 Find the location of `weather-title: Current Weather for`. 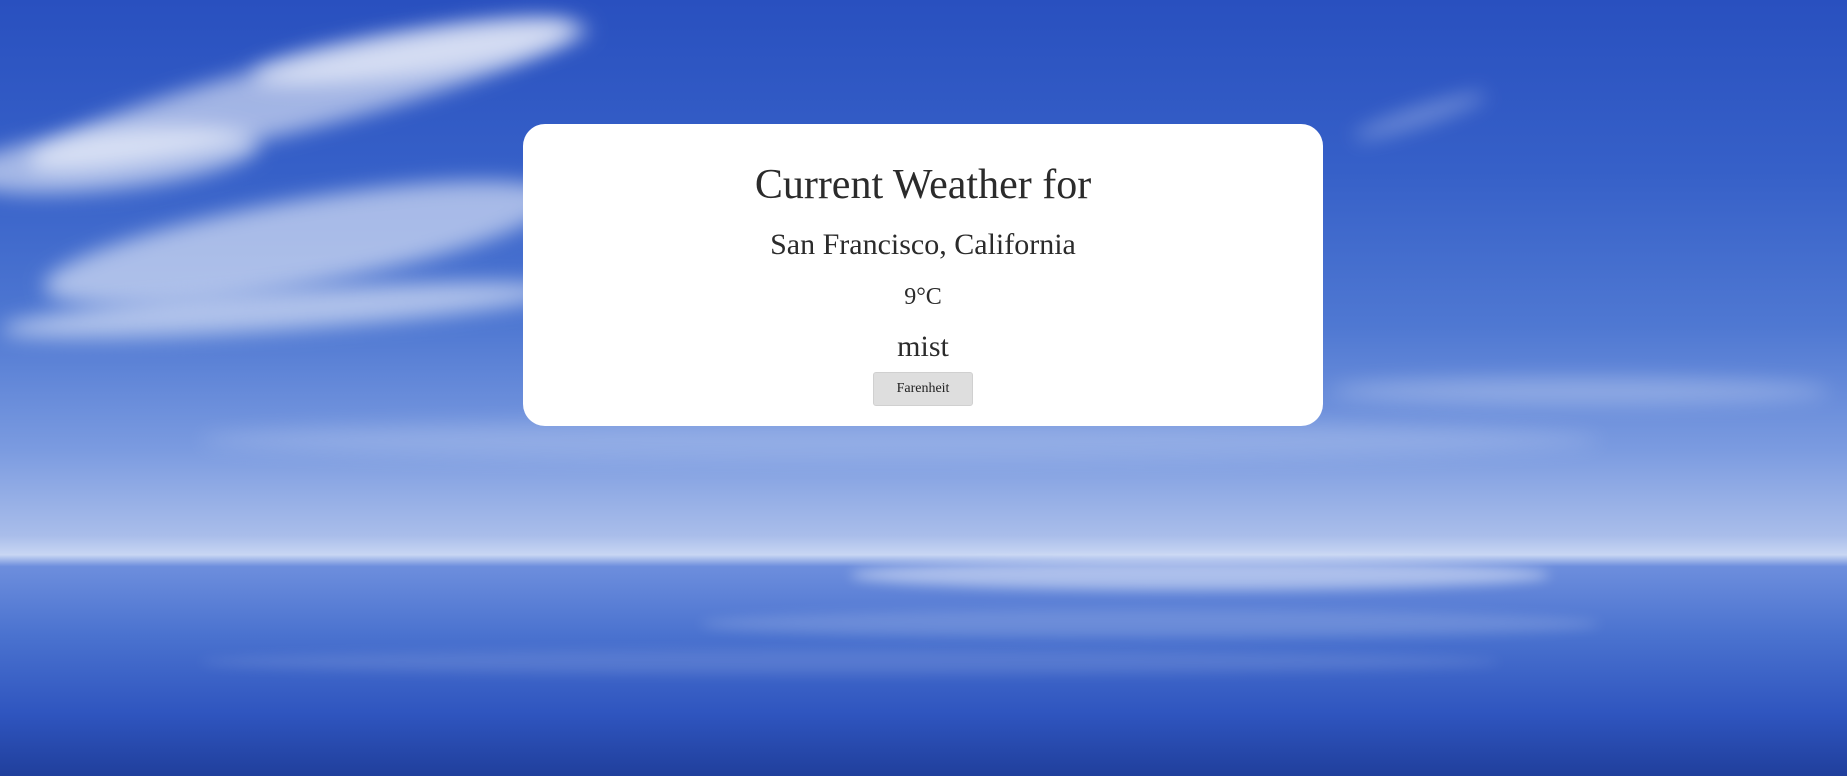

weather-title: Current Weather for is located at coordinates (923, 185).